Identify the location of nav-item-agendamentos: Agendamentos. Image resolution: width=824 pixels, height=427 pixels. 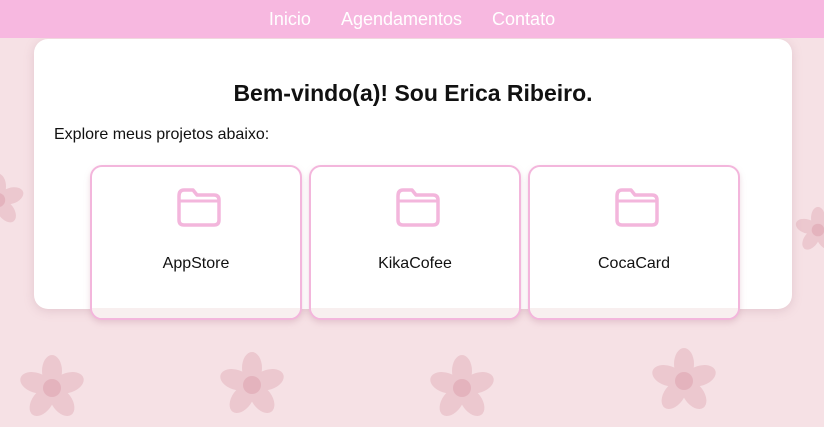
(401, 19).